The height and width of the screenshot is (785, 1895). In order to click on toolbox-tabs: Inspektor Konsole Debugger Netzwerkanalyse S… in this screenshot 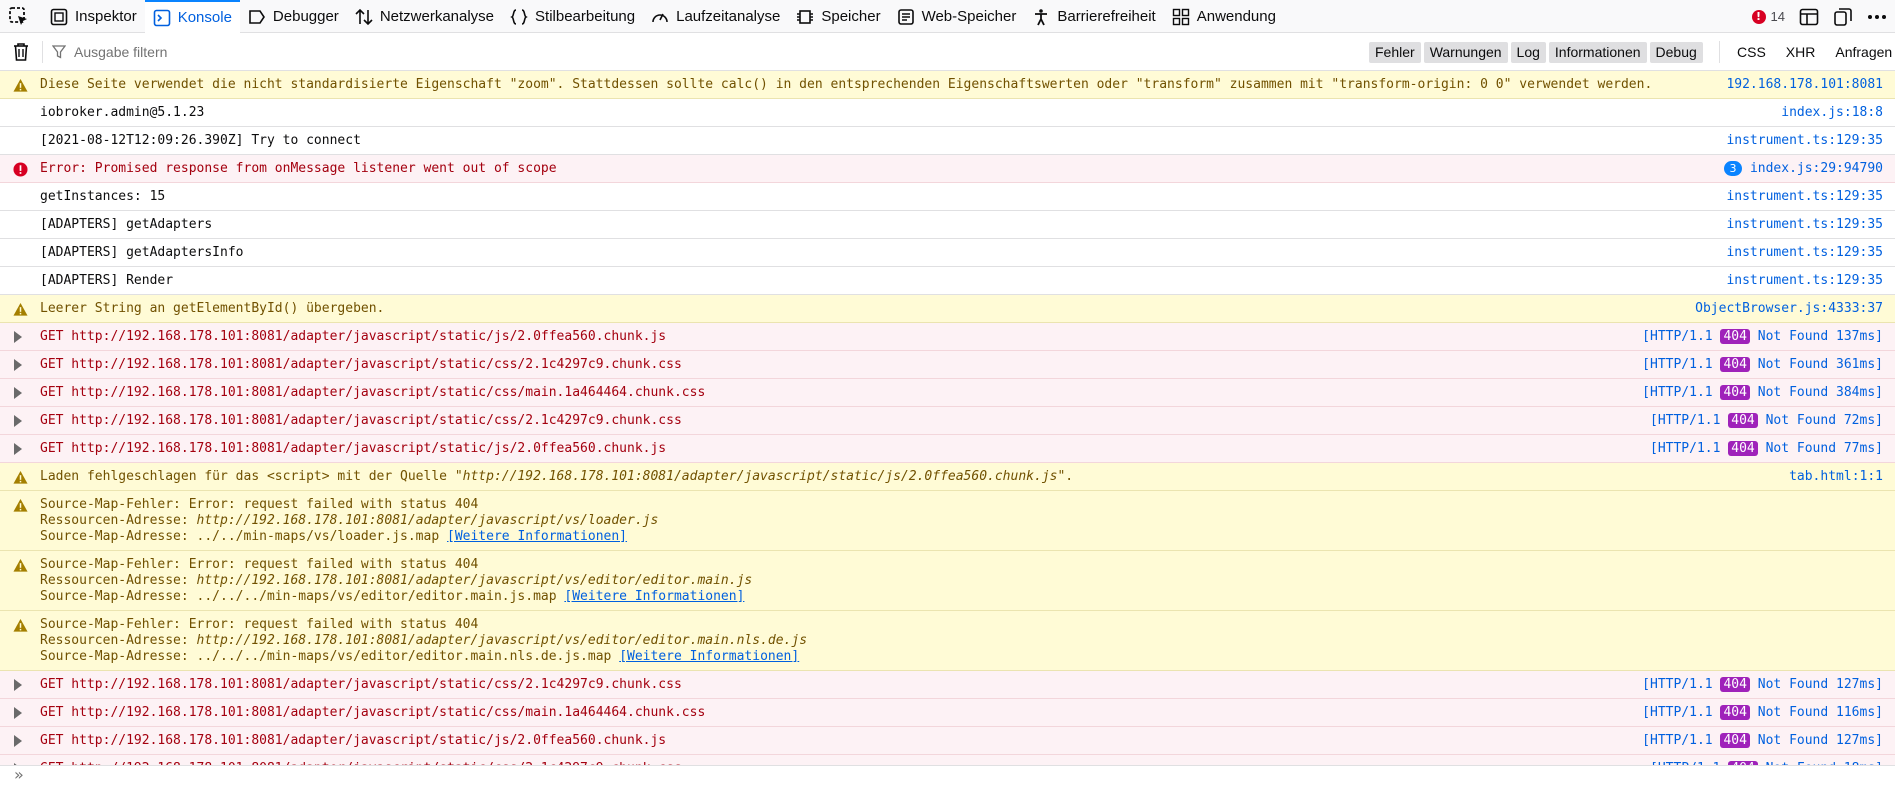, I will do `click(663, 16)`.